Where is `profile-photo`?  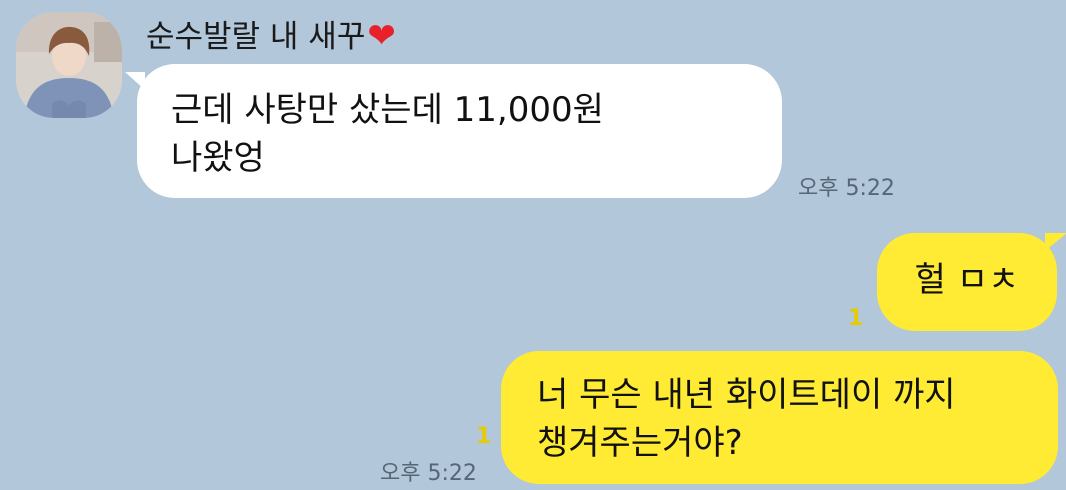
profile-photo is located at coordinates (69, 65).